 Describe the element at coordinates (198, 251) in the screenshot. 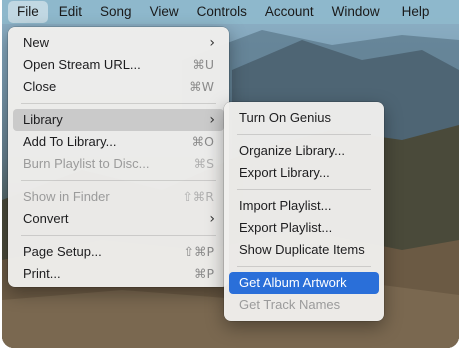

I see `shortcut-label: ⇧⌘P` at that location.